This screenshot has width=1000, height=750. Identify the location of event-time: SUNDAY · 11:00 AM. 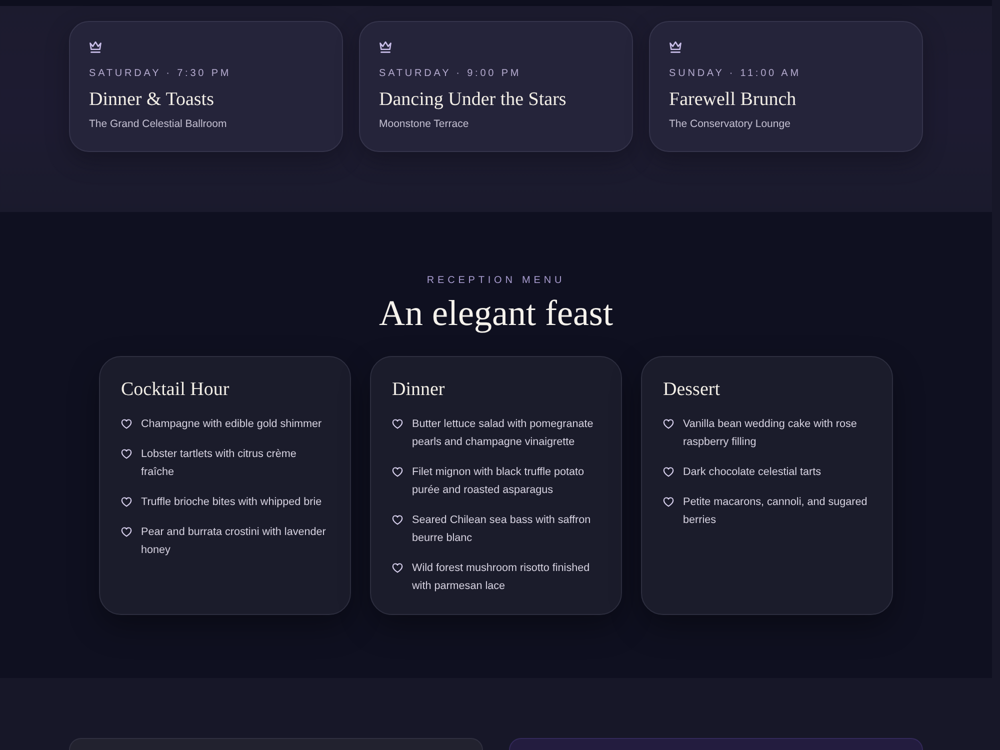
(735, 73).